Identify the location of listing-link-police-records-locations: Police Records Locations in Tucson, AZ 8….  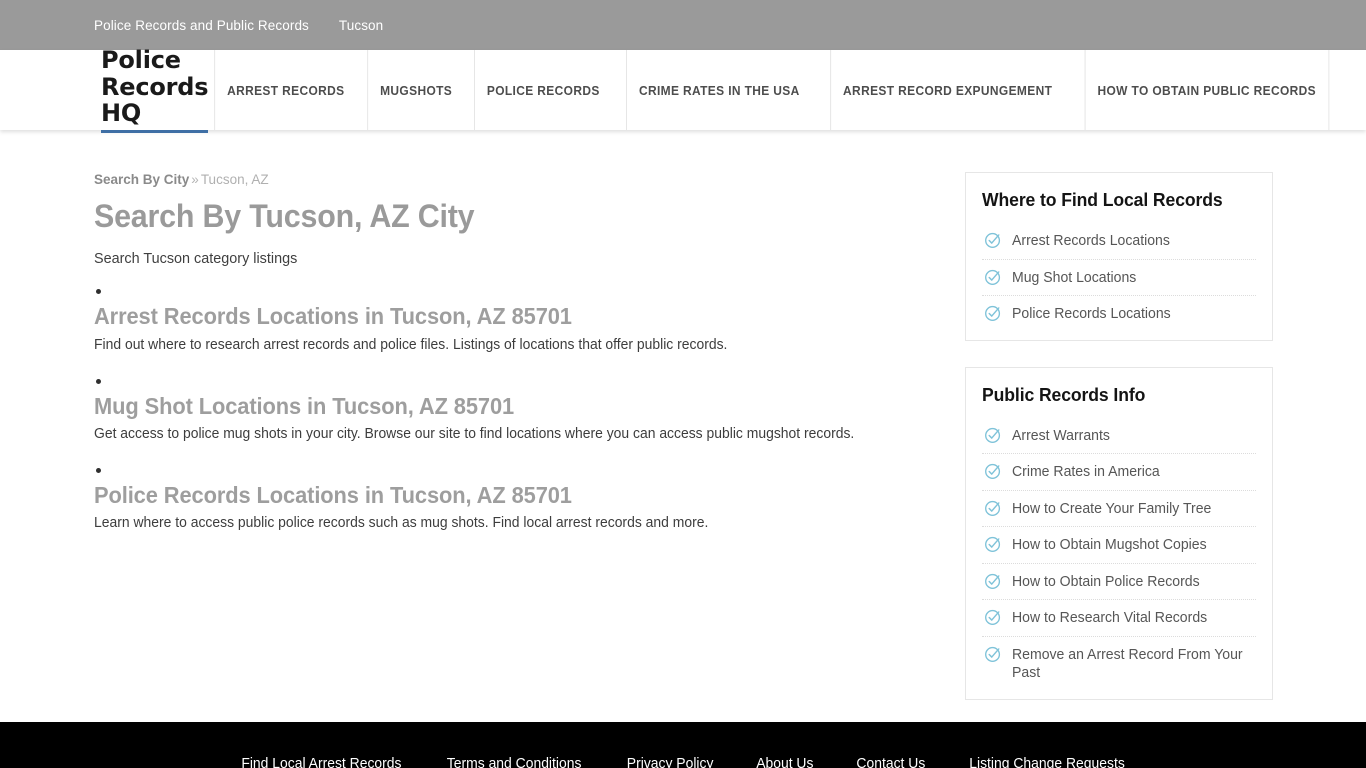
(333, 495).